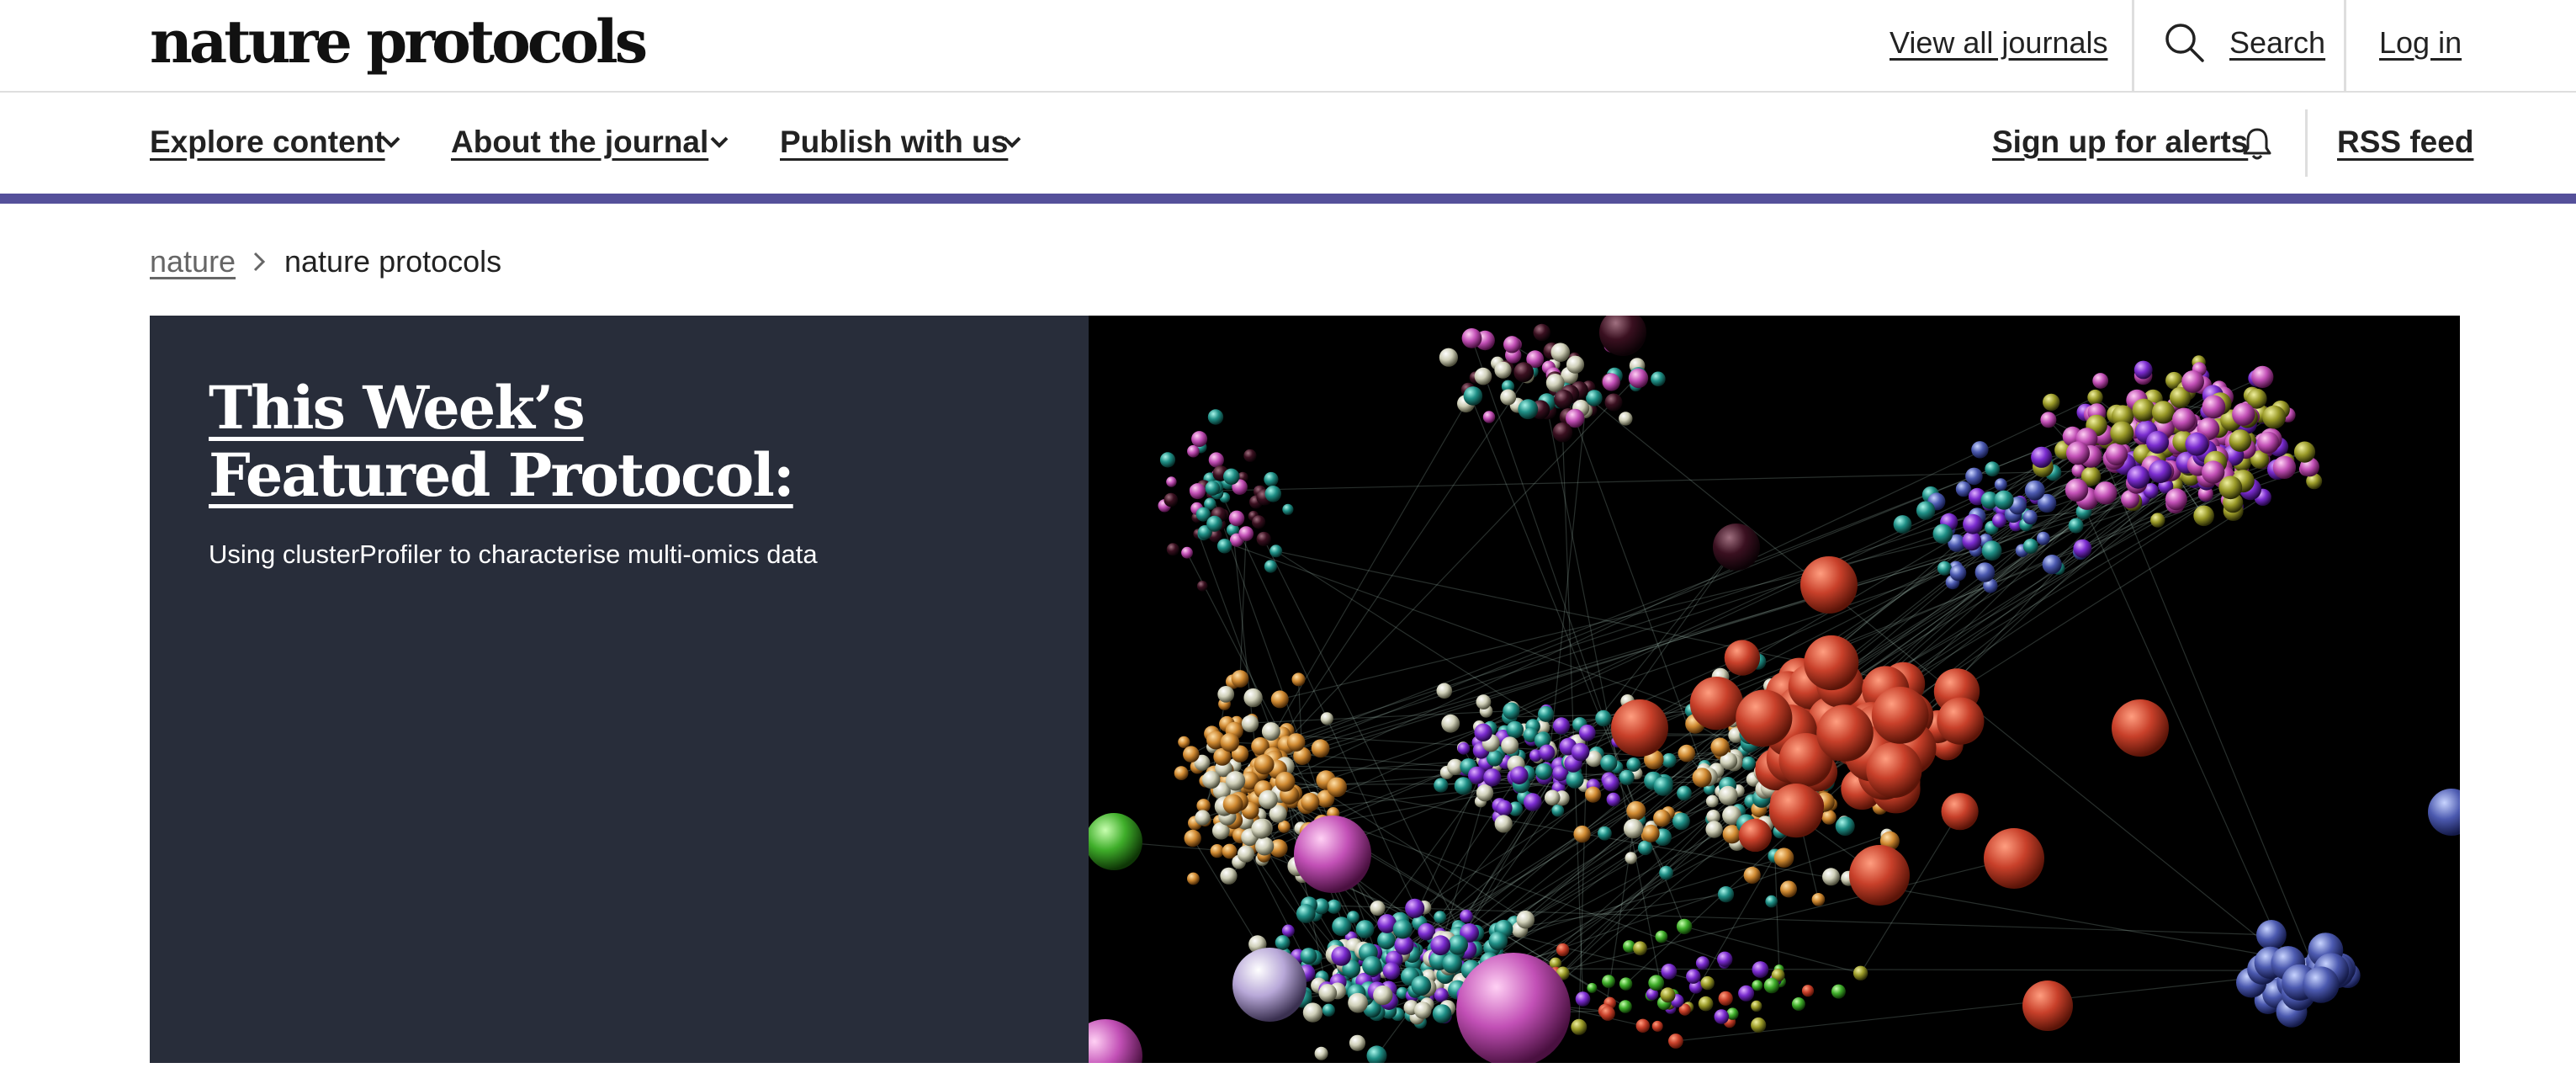 The height and width of the screenshot is (1084, 2576). Describe the element at coordinates (2185, 43) in the screenshot. I see `search-icon` at that location.